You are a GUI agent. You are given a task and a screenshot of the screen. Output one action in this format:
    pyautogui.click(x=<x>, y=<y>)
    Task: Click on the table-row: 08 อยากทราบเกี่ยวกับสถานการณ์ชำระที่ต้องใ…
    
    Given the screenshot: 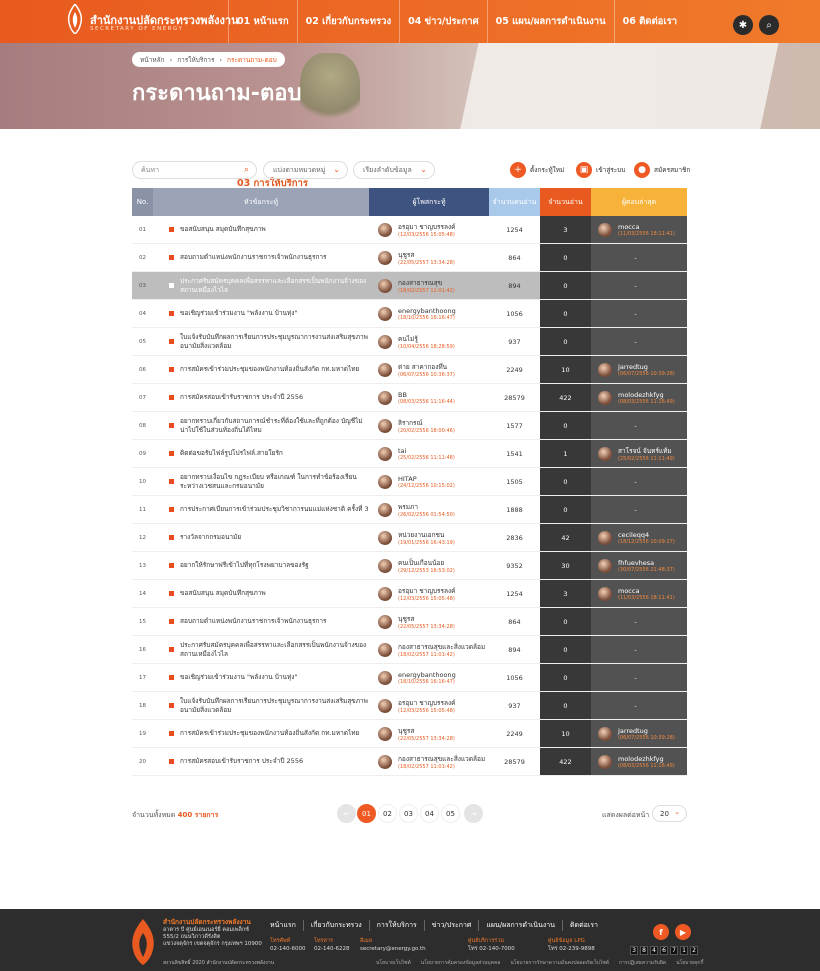 What is the action you would take?
    pyautogui.click(x=409, y=426)
    